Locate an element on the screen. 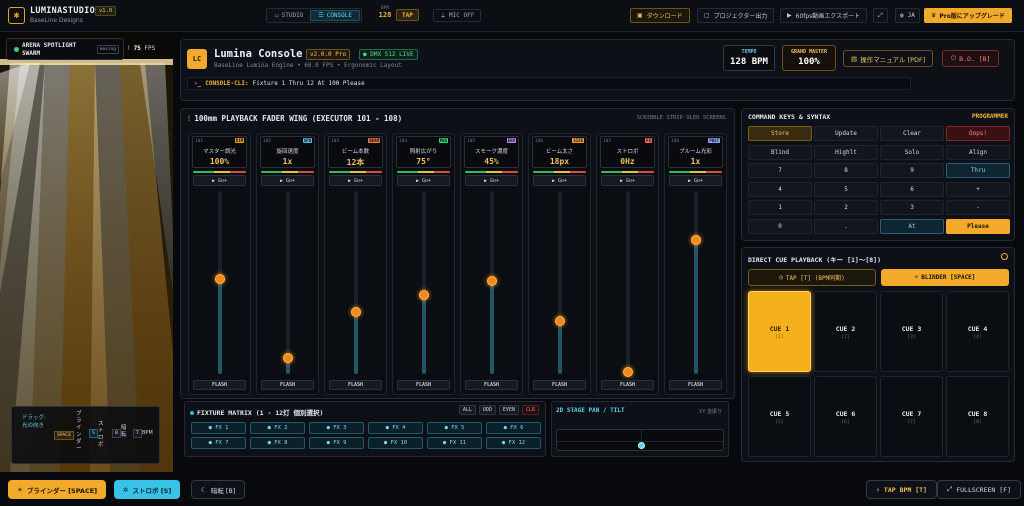  manual-button: ▤ 操作マニュアル [PDF] is located at coordinates (888, 58).